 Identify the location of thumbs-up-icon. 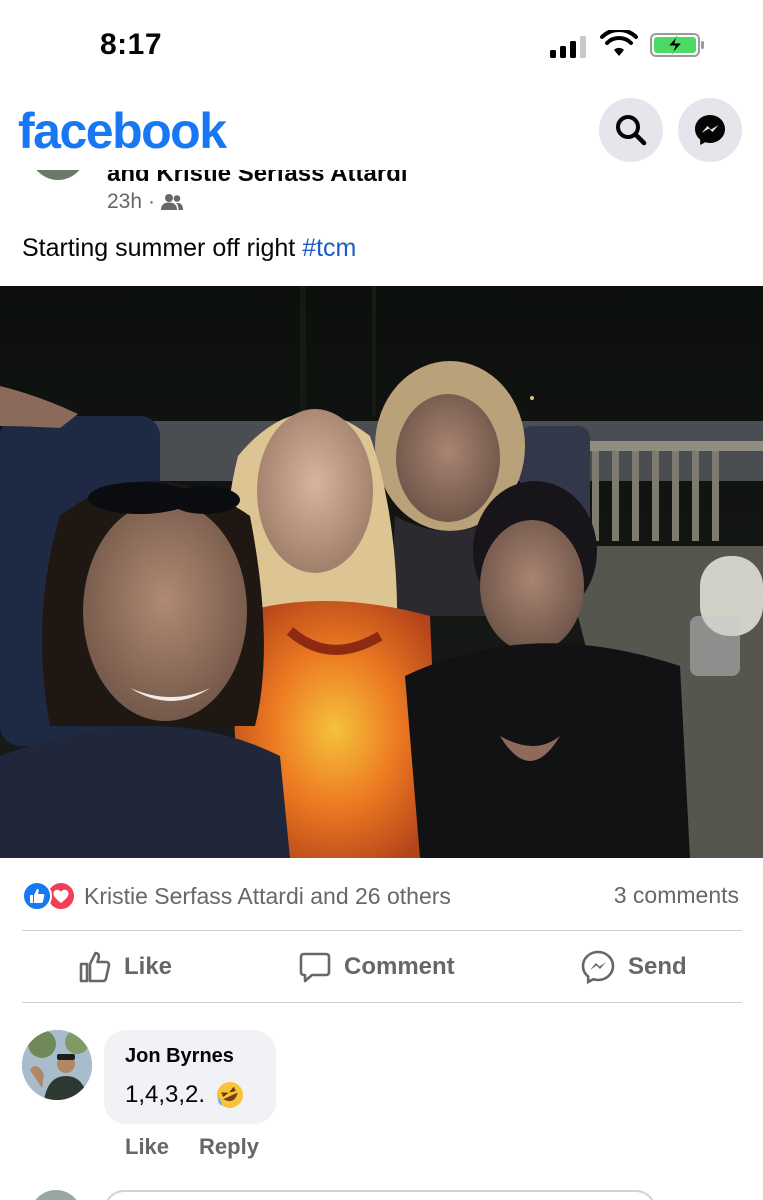
(95, 967).